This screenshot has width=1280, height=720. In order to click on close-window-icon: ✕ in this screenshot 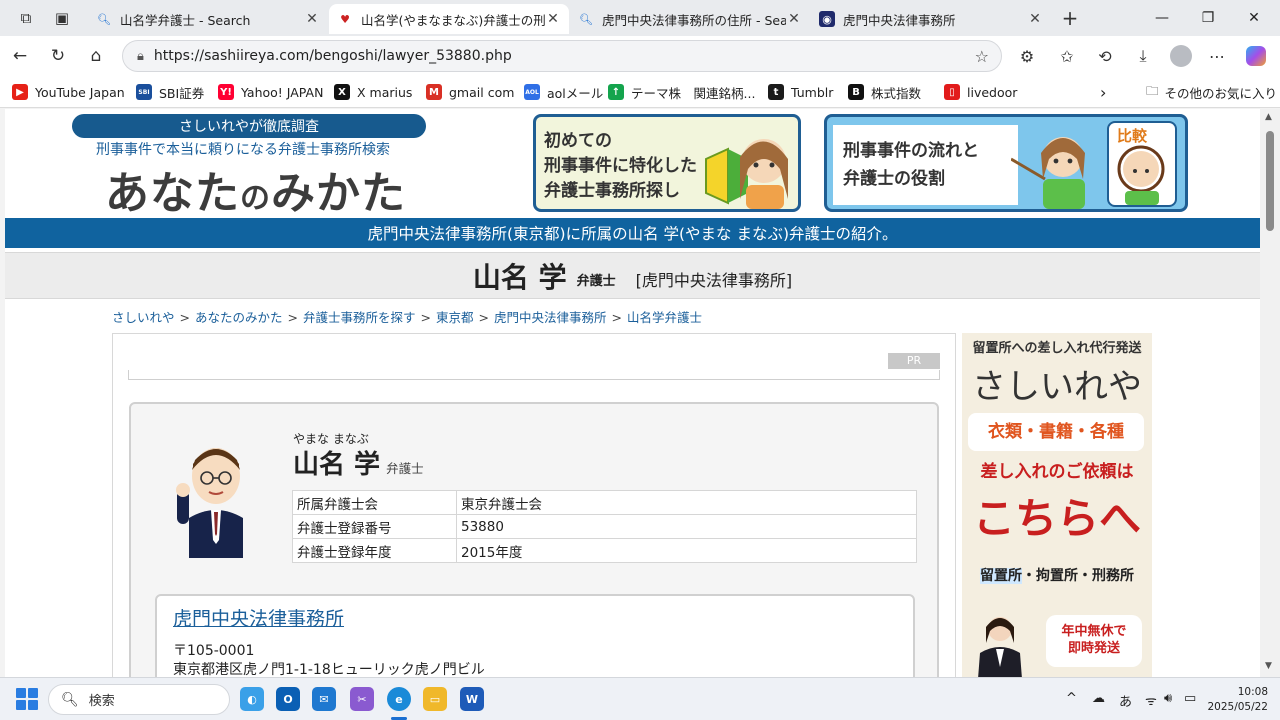, I will do `click(1254, 18)`.